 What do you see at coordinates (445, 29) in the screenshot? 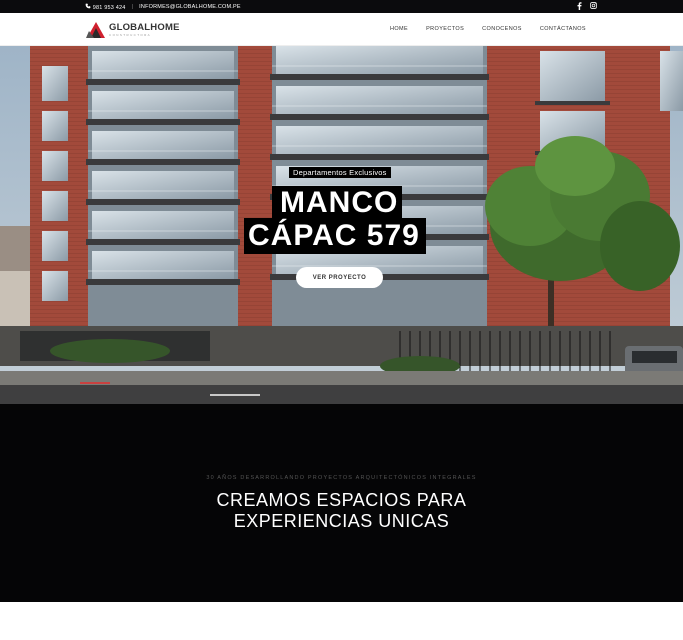
I see `nav-proyectos: PROYECTOS` at bounding box center [445, 29].